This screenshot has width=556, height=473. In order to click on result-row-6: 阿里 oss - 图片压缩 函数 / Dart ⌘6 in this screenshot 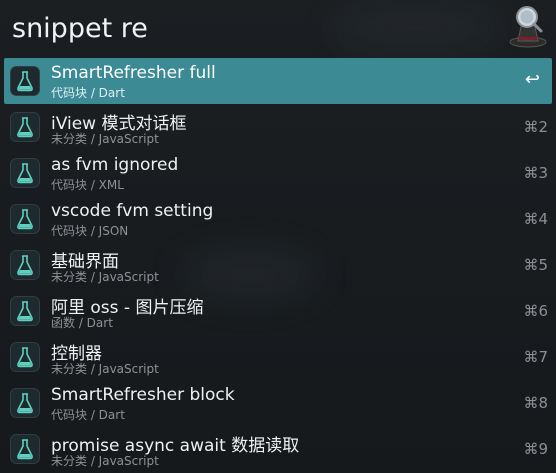, I will do `click(278, 311)`.